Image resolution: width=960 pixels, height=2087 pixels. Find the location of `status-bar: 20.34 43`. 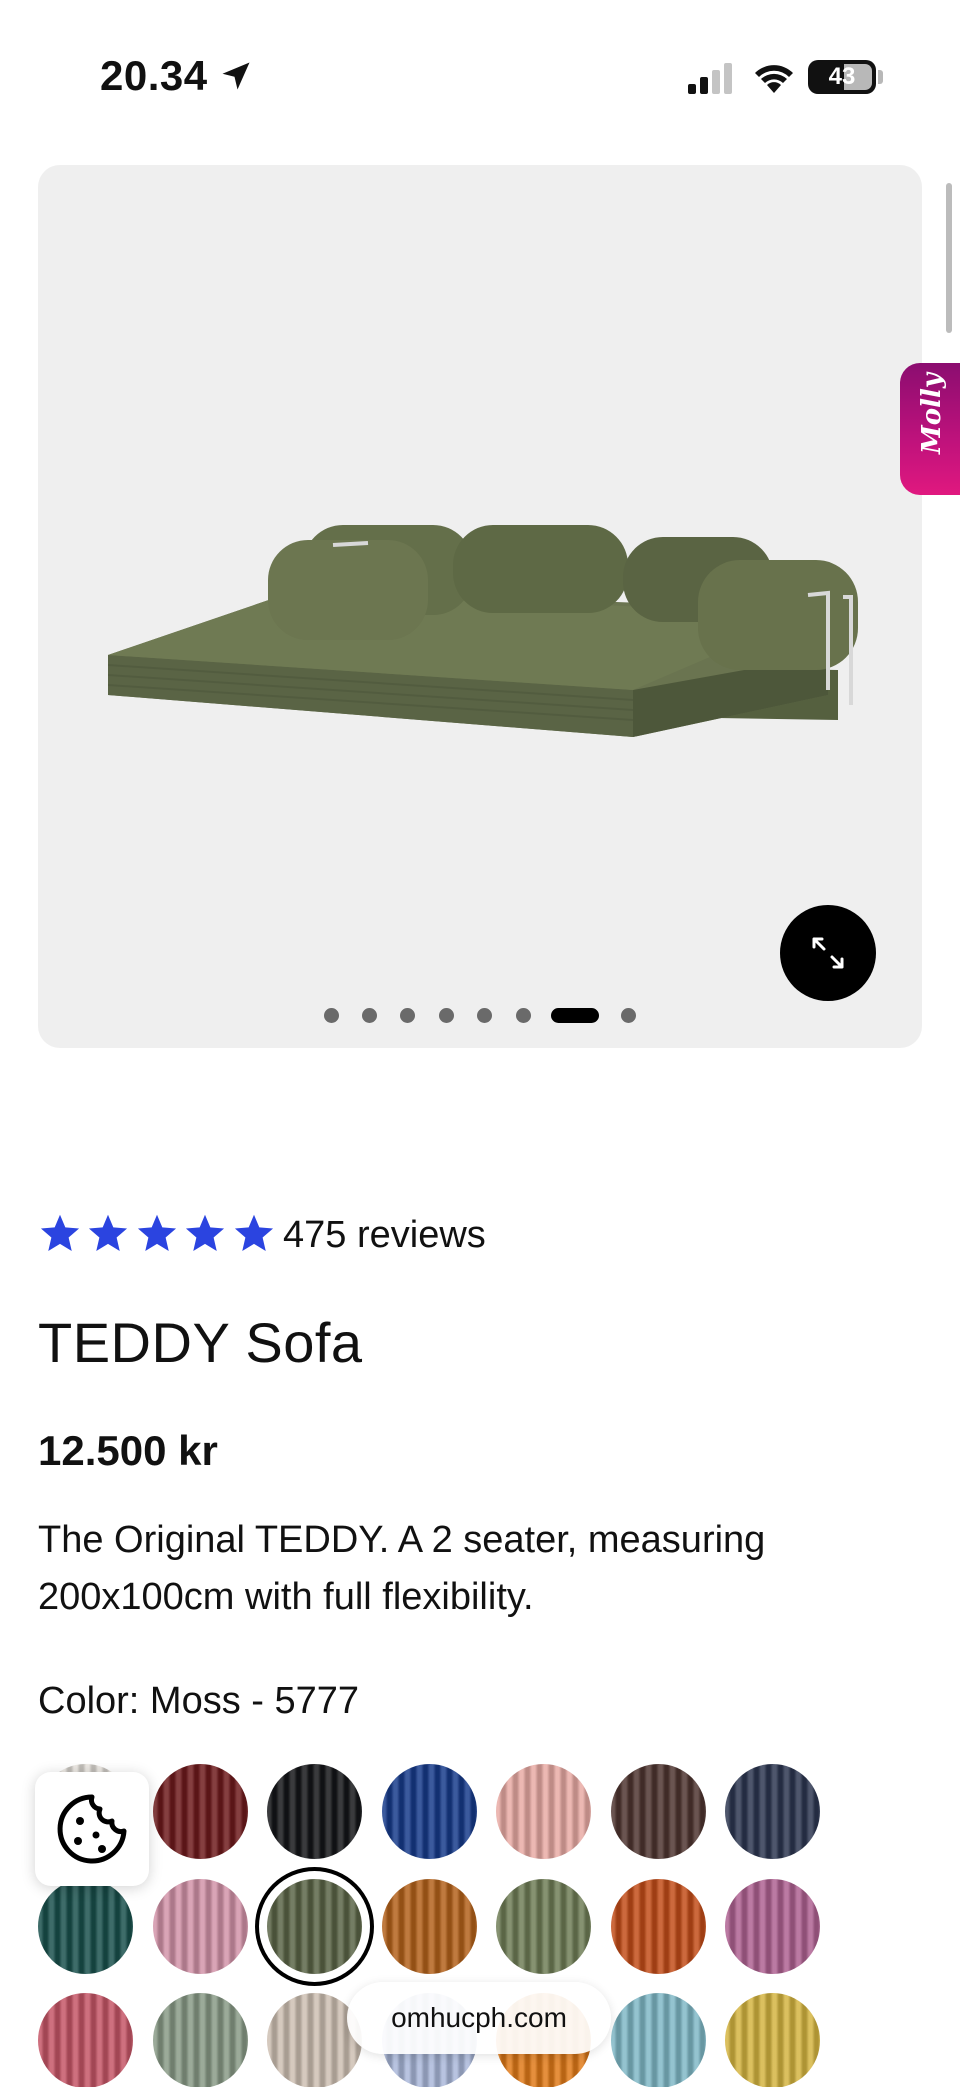

status-bar: 20.34 43 is located at coordinates (480, 75).